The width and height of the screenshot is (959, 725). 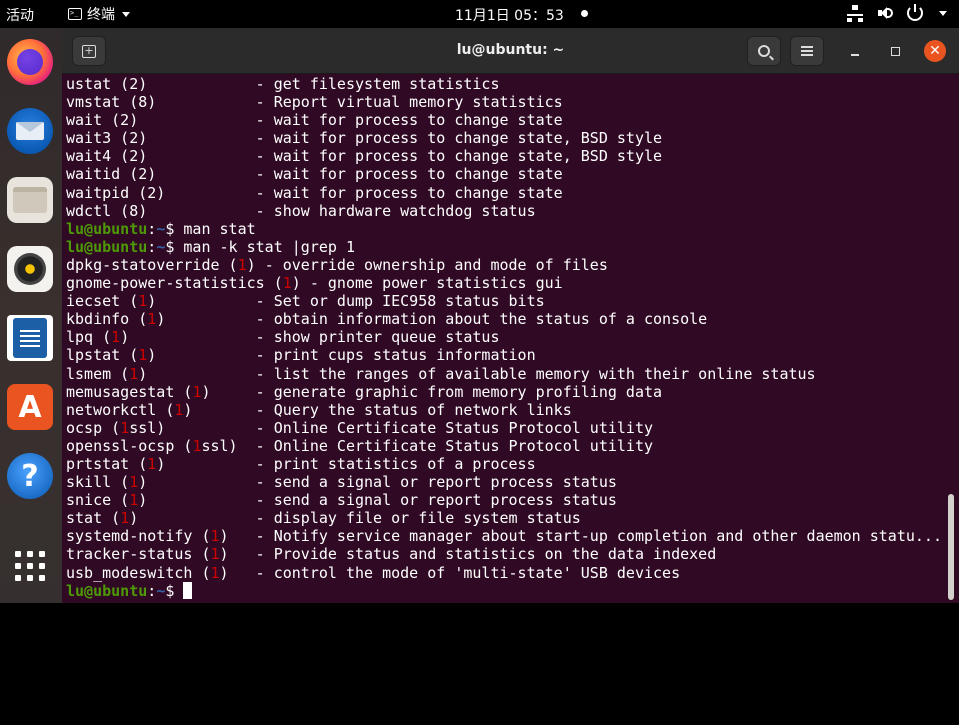 I want to click on volume-icon, so click(x=885, y=13).